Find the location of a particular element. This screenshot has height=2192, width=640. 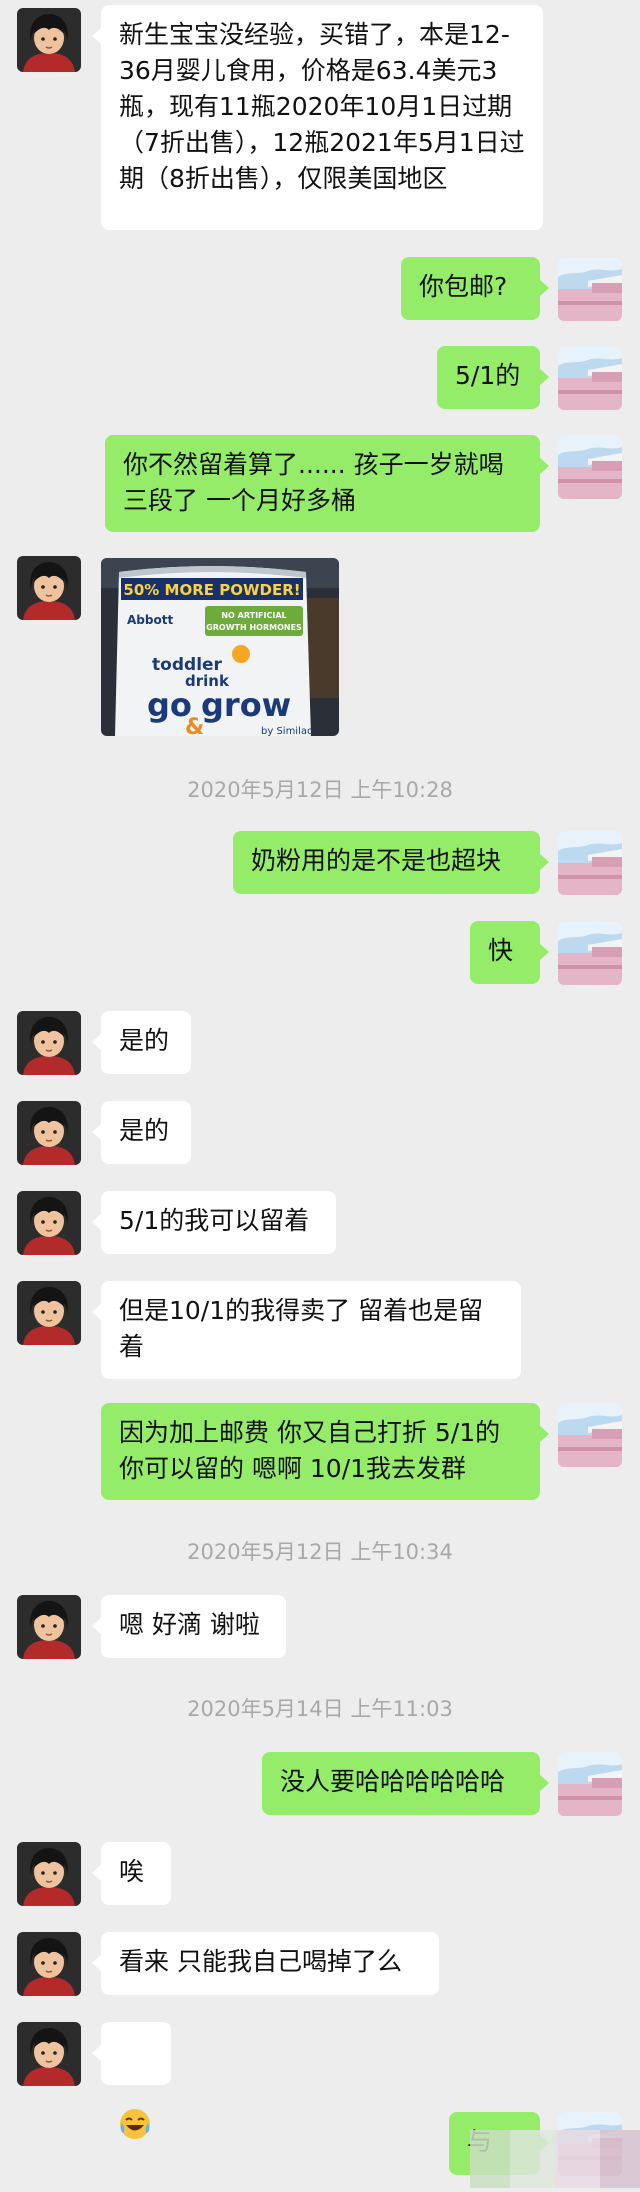

message-bubble-incoming: 5/1的我可以留着 is located at coordinates (214, 1222).